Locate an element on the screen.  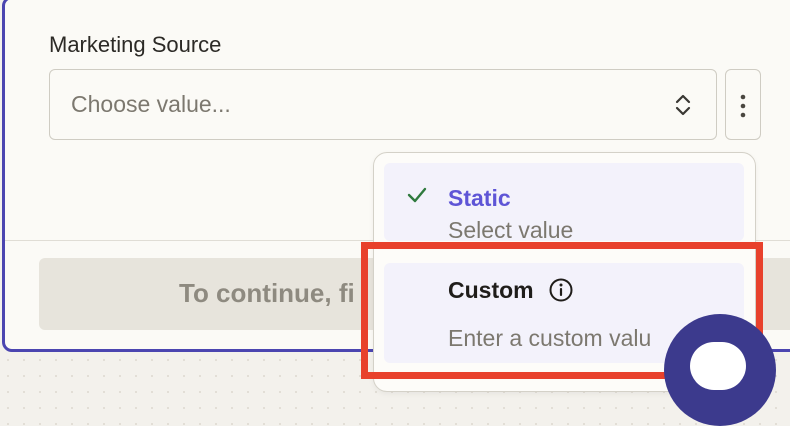
option-custom-title: Custom is located at coordinates (491, 290).